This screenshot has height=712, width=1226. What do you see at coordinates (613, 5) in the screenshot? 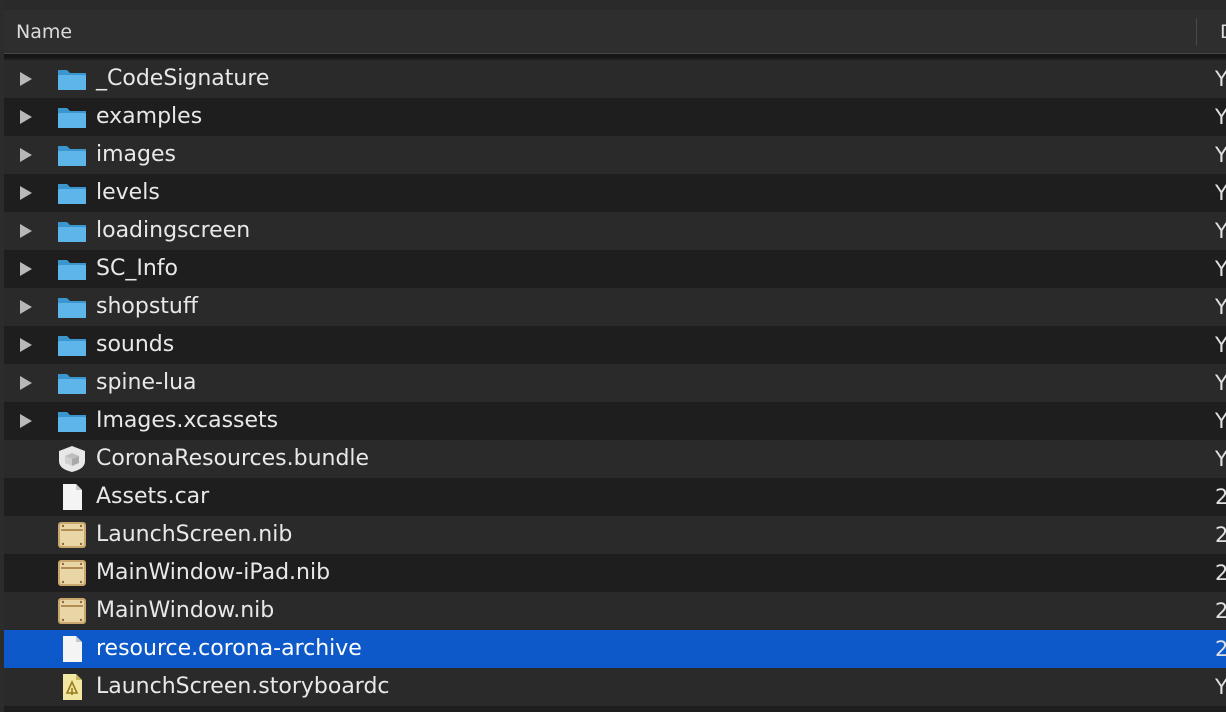
I see `window-top-edge` at bounding box center [613, 5].